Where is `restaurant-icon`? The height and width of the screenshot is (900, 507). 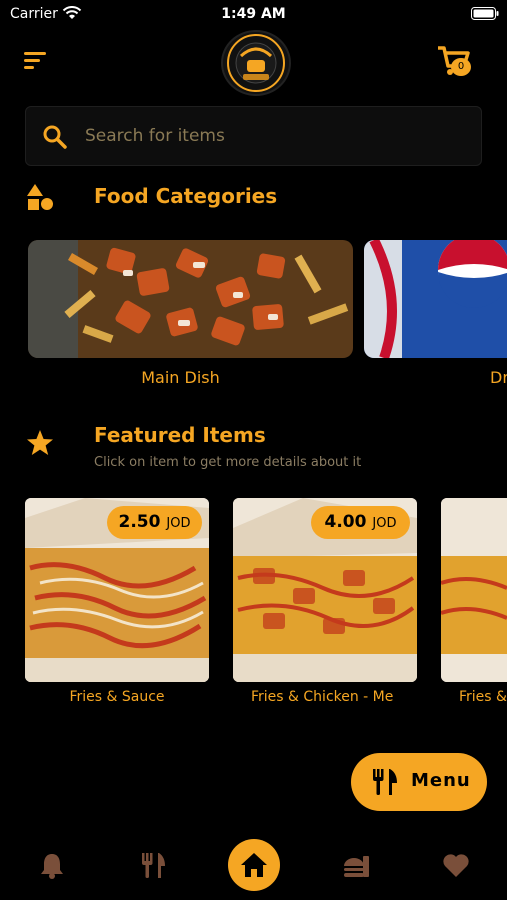
restaurant-icon is located at coordinates (385, 782).